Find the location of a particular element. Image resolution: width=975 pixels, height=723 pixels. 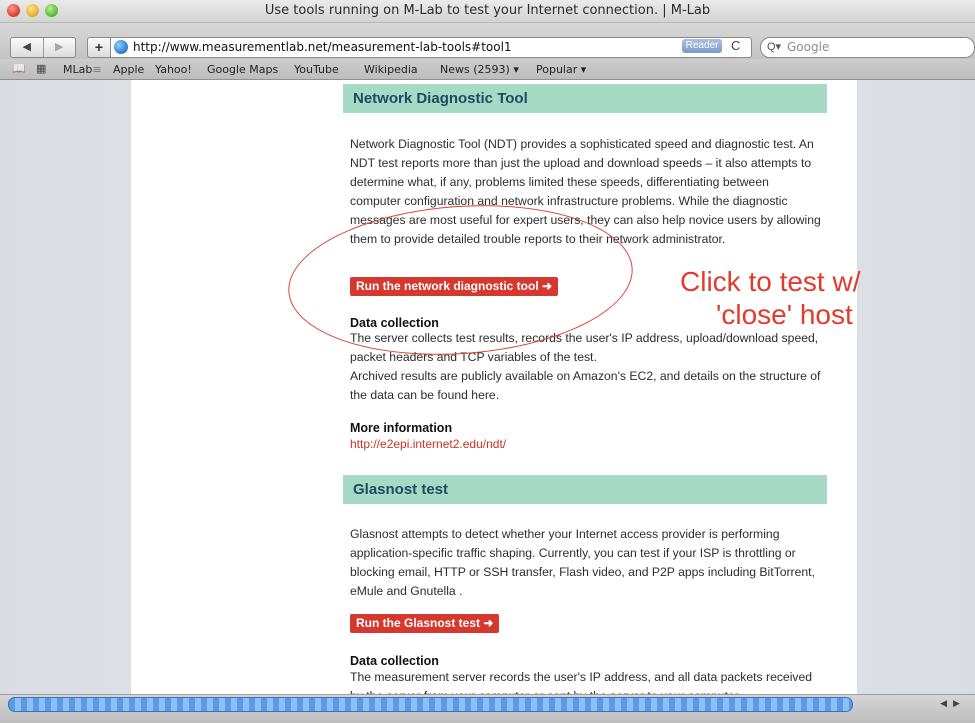

search-icon: Q▾ is located at coordinates (774, 47).